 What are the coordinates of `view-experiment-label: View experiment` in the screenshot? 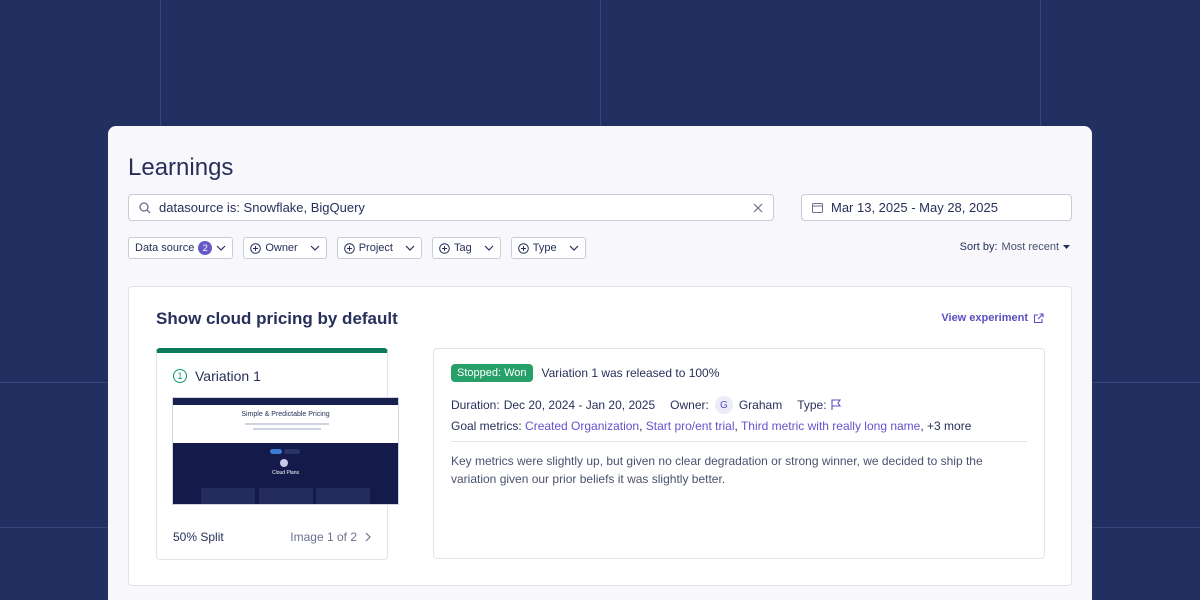 It's located at (984, 318).